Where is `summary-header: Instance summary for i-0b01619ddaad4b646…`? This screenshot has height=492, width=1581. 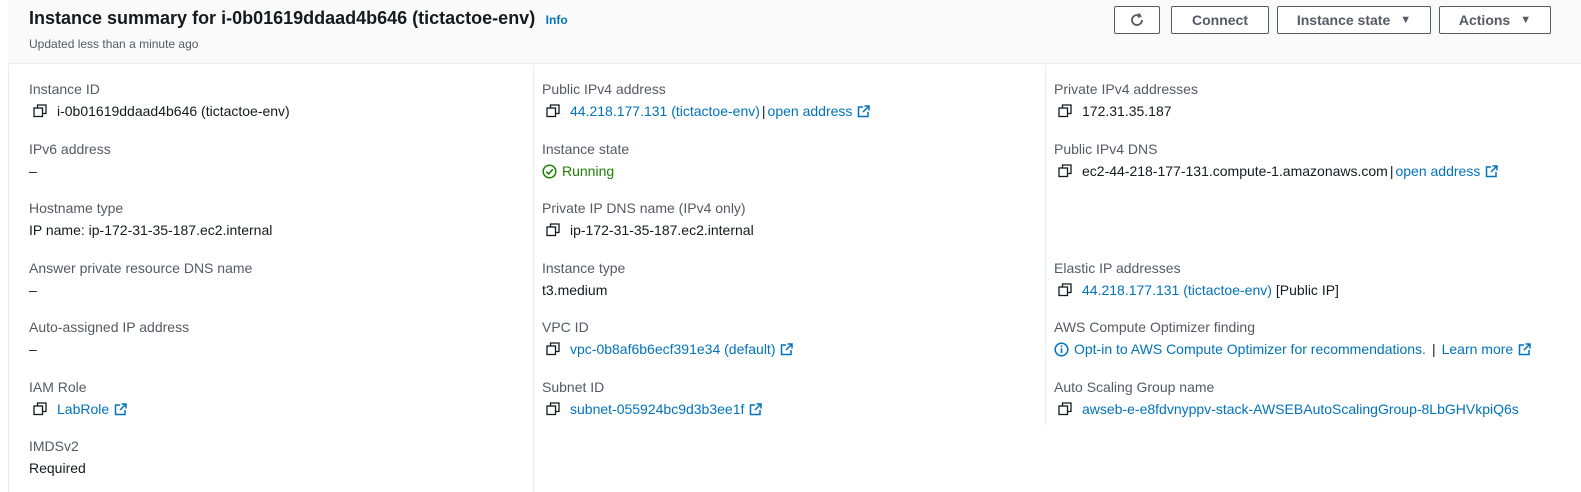
summary-header: Instance summary for i-0b01619ddaad4b646… is located at coordinates (794, 32).